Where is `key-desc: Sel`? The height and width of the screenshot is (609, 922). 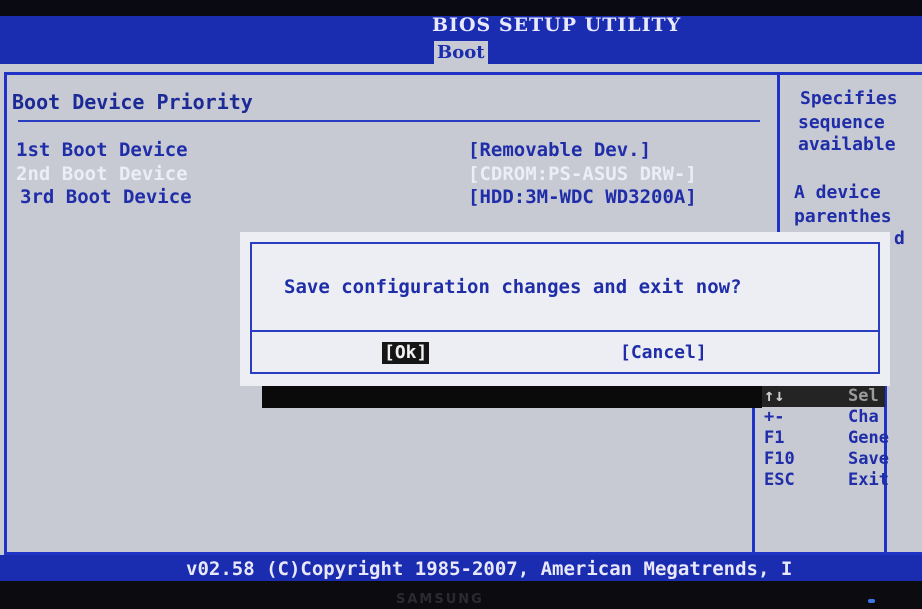 key-desc: Sel is located at coordinates (863, 396).